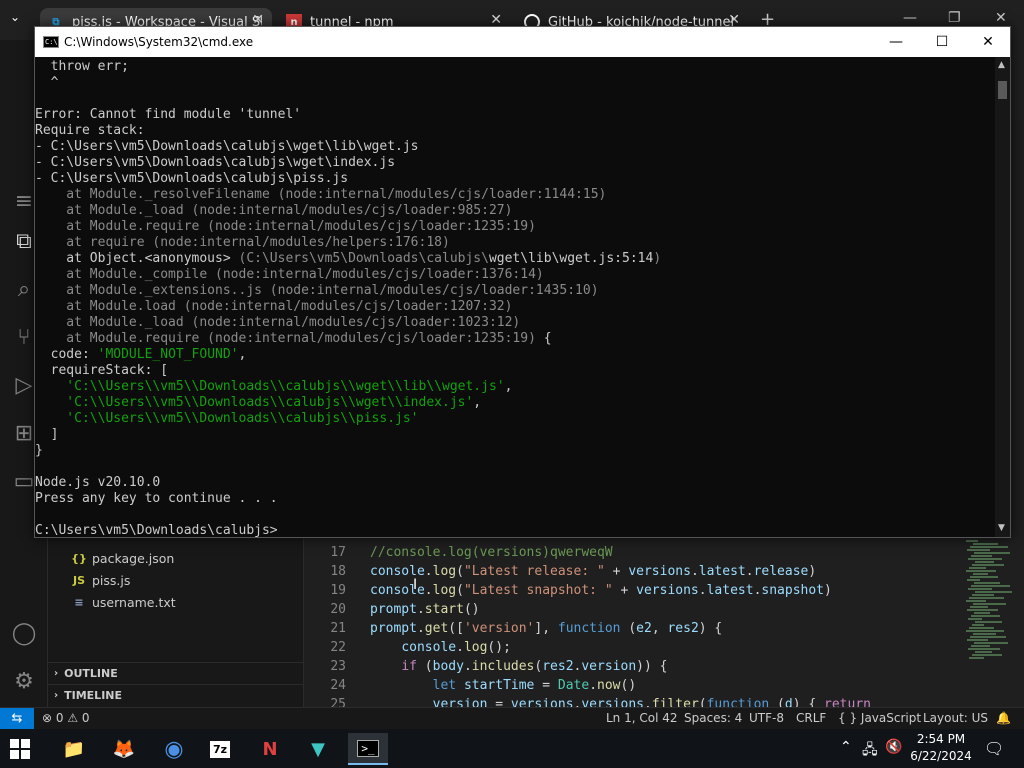 This screenshot has height=768, width=1024. I want to click on minimap, so click(989, 605).